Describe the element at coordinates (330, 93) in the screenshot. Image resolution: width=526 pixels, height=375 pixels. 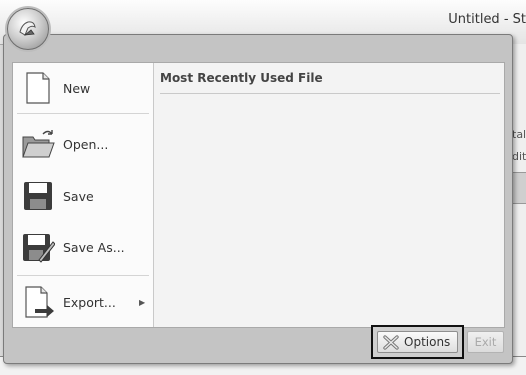
I see `mru-separator` at that location.